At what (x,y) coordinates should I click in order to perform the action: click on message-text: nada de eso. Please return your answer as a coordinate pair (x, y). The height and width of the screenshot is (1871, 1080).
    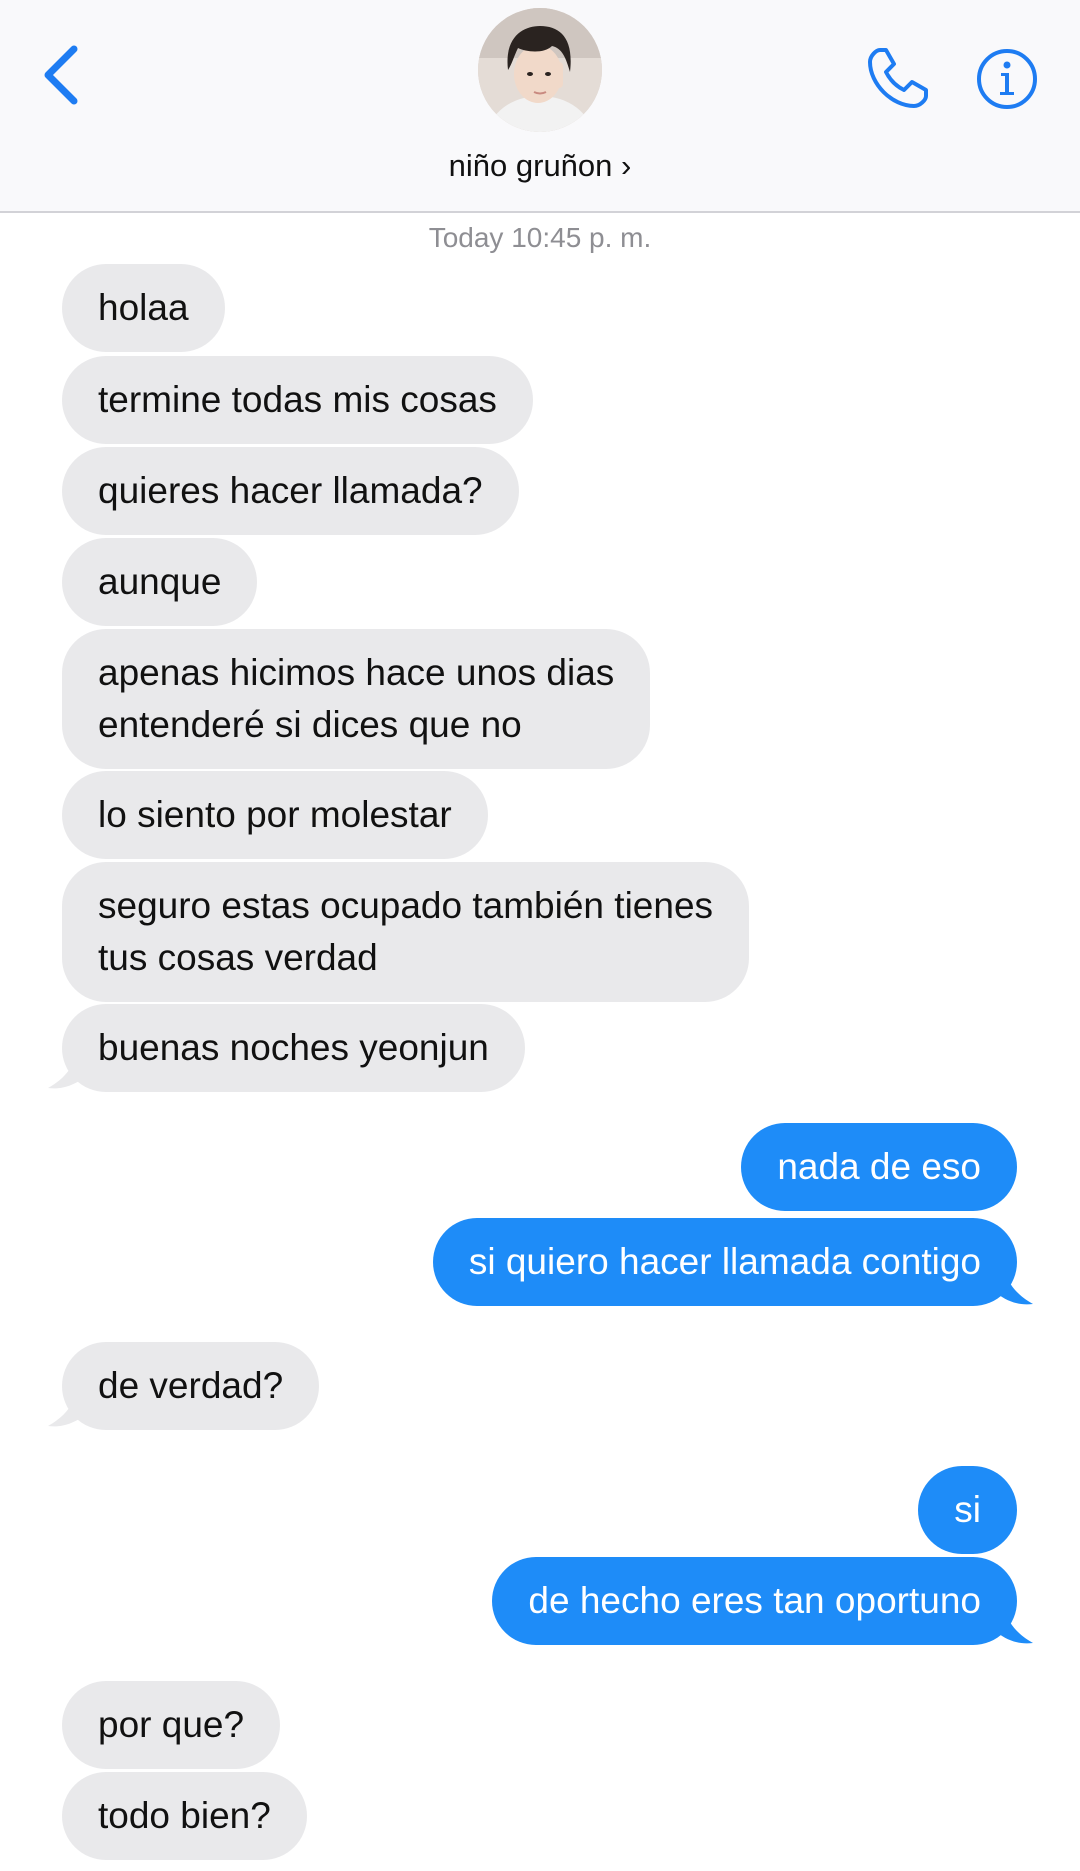
    Looking at the image, I should click on (879, 1166).